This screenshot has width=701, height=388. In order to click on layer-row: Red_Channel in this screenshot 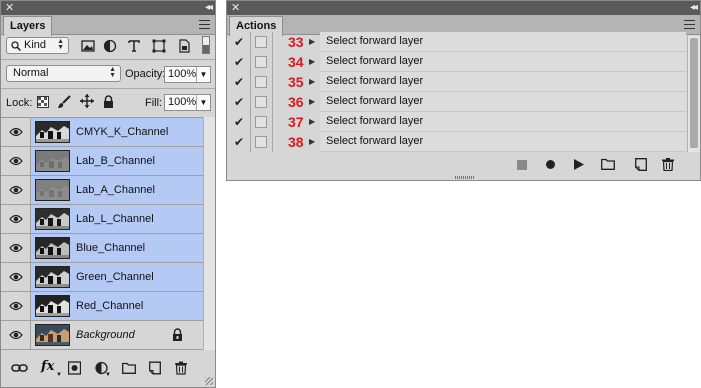, I will do `click(102, 306)`.